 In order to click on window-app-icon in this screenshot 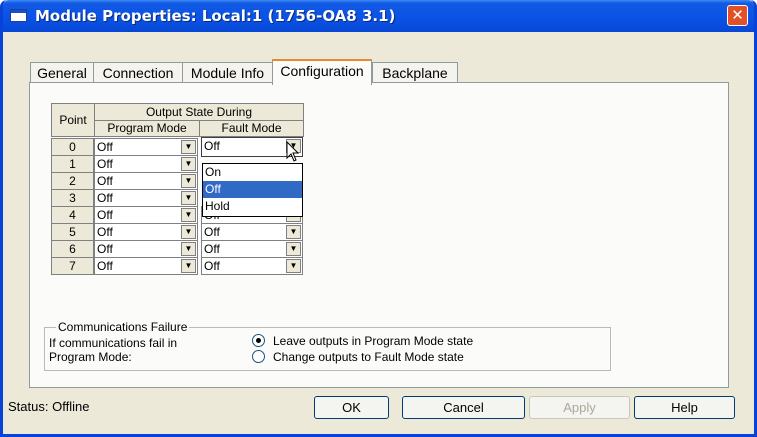, I will do `click(18, 15)`.